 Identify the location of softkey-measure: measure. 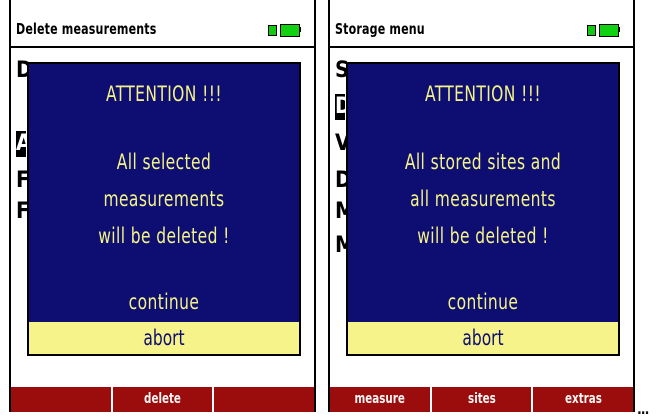
(381, 399).